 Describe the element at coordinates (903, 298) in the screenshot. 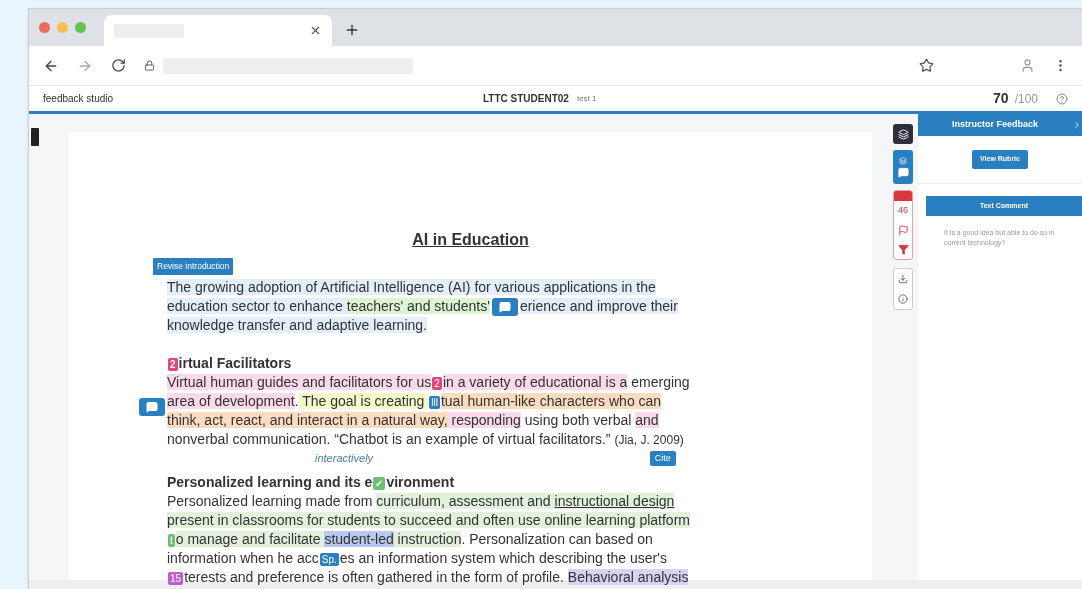

I see `info-icon` at that location.